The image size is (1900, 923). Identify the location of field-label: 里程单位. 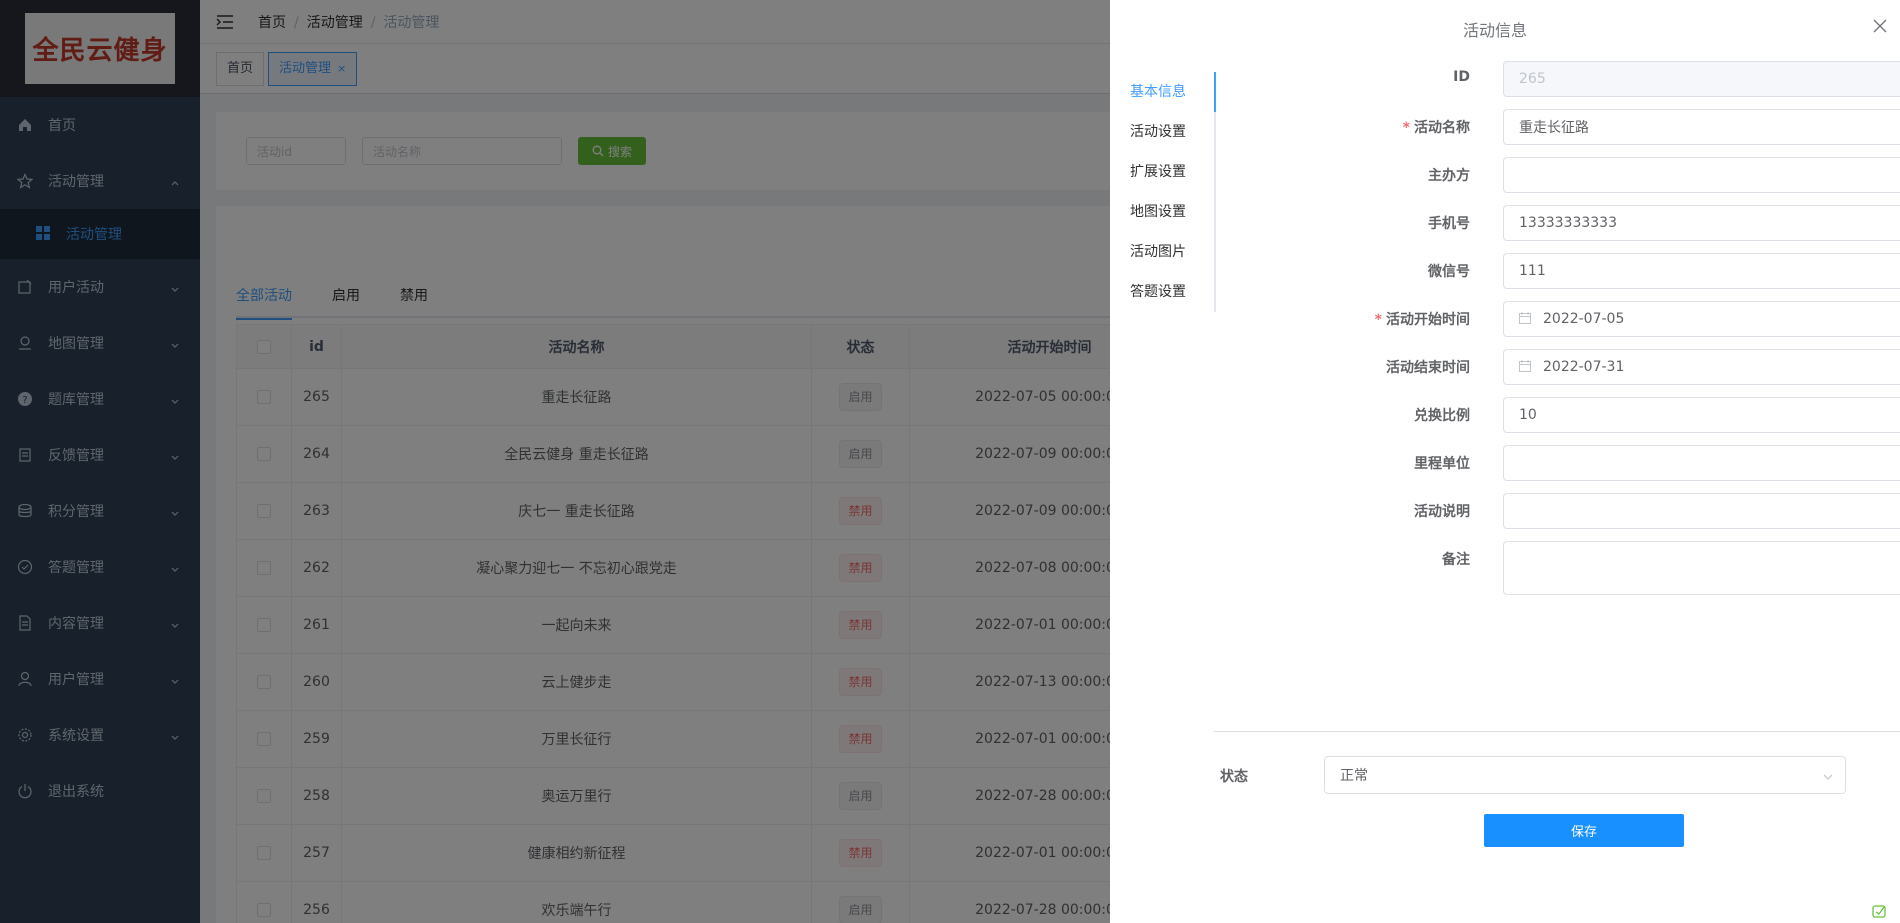
(1347, 463).